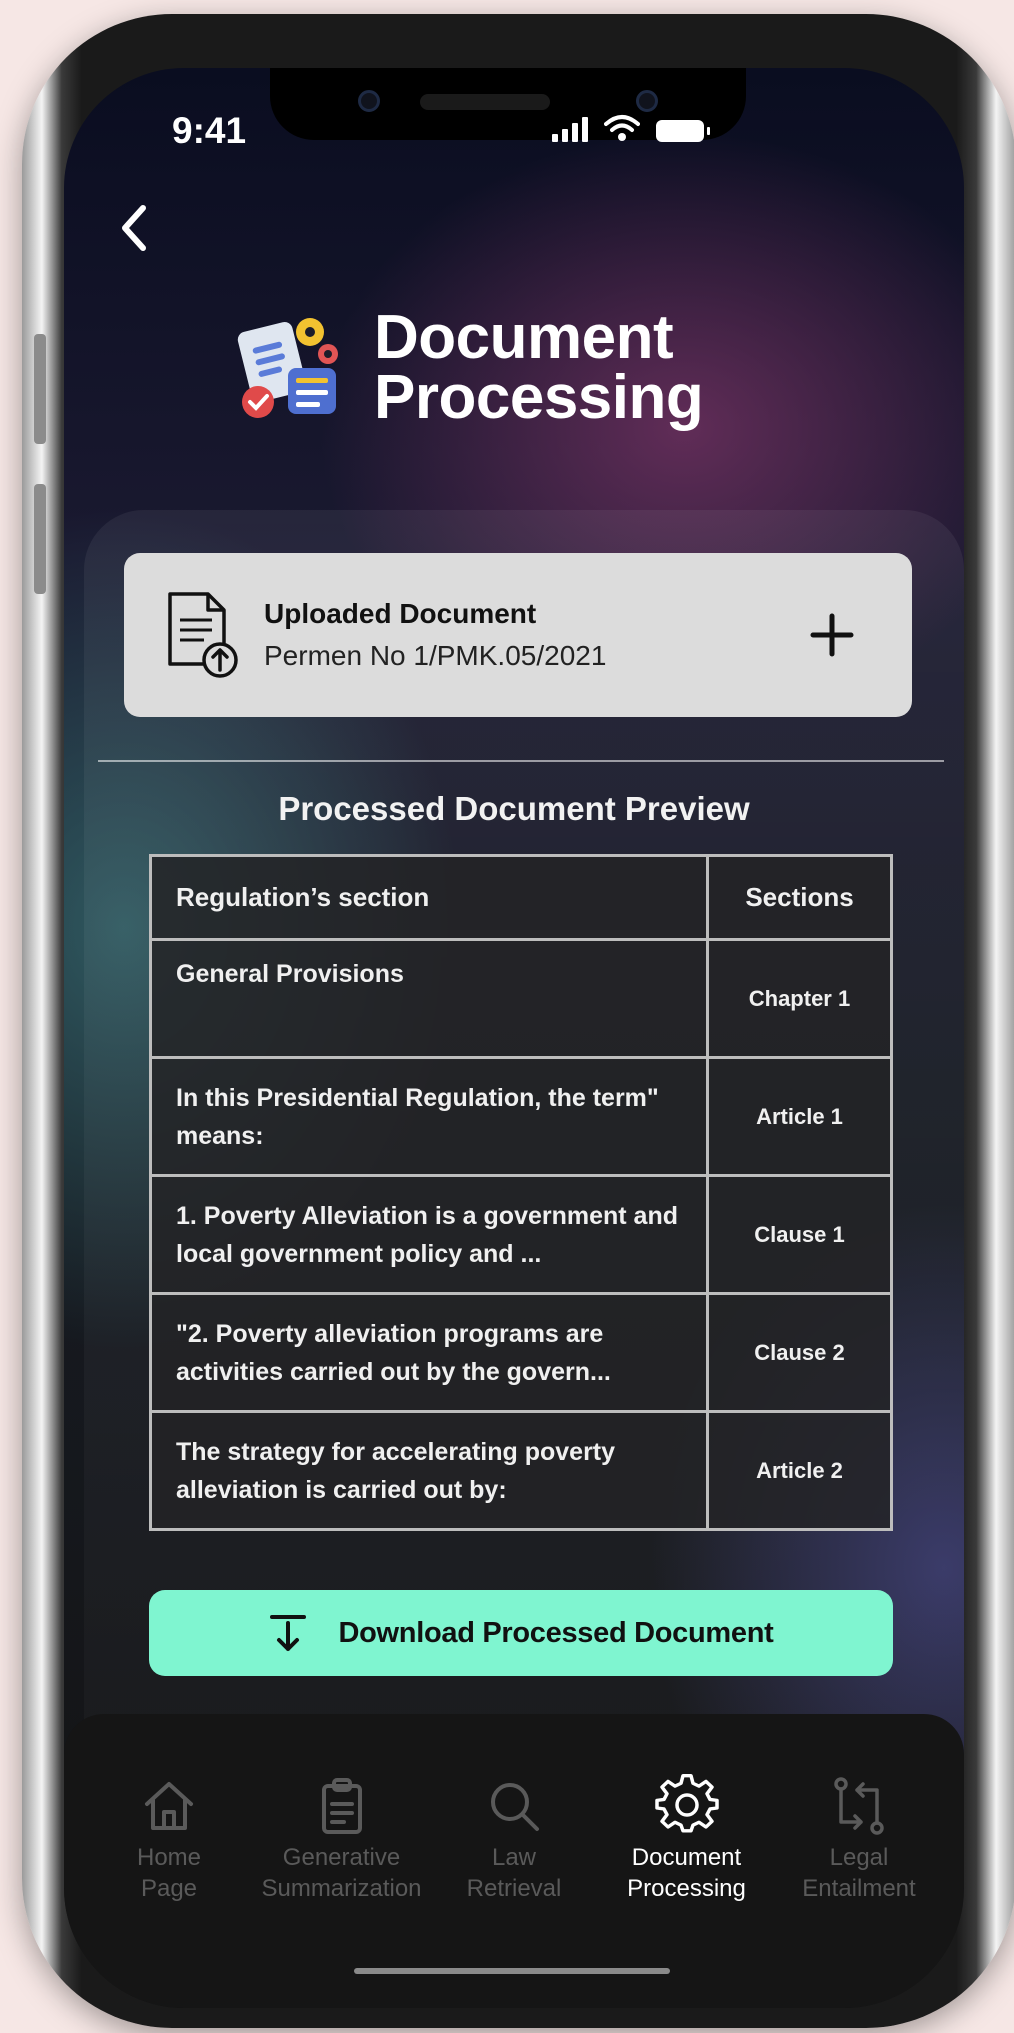 Image resolution: width=1014 pixels, height=2033 pixels. Describe the element at coordinates (799, 1116) in the screenshot. I see `section-cell: Article 1` at that location.